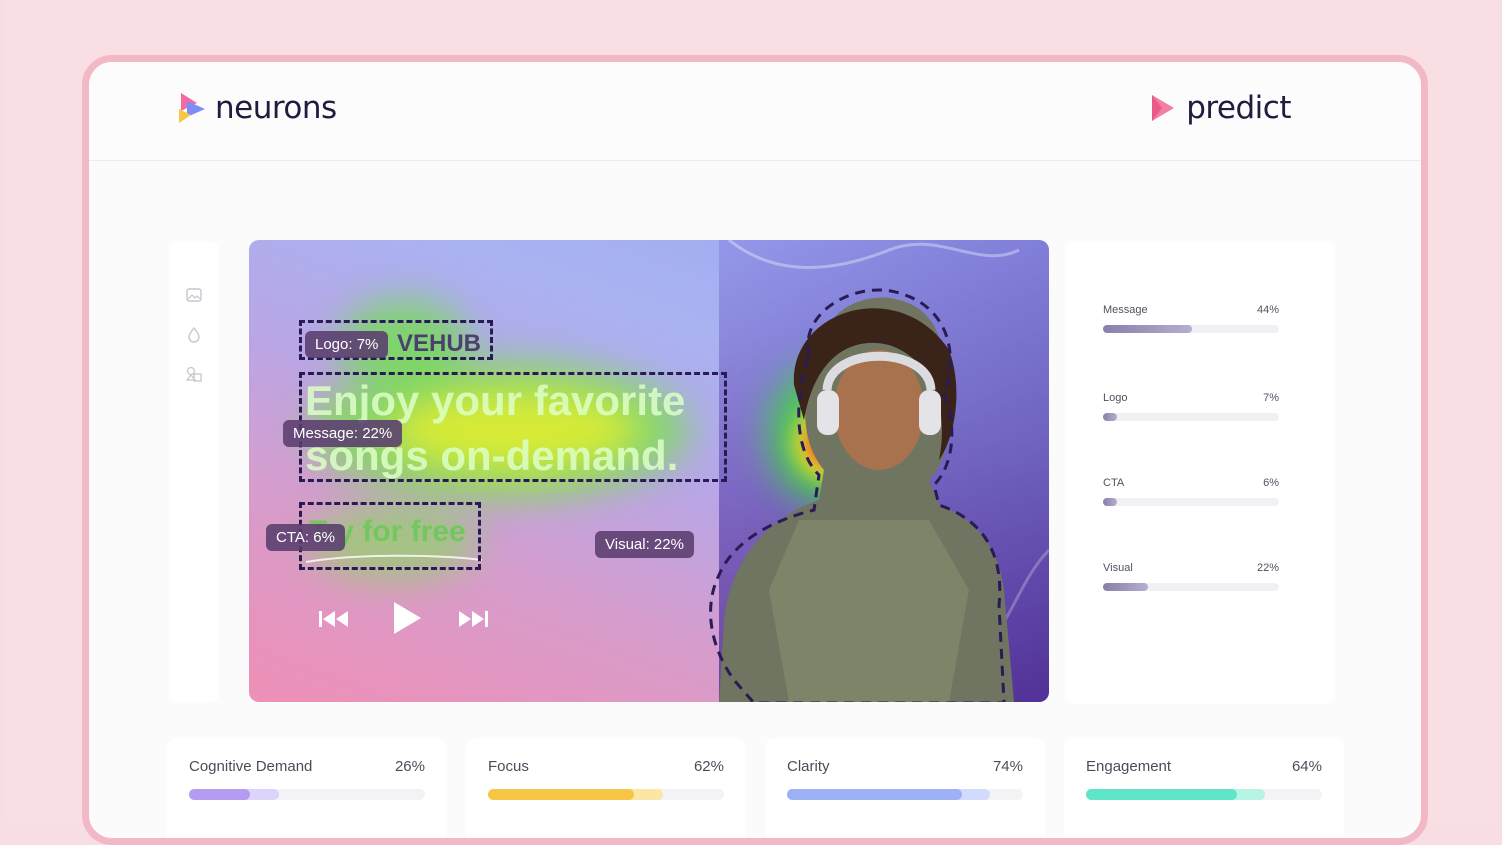 This screenshot has width=1502, height=845. I want to click on metric-label: Focus, so click(508, 766).